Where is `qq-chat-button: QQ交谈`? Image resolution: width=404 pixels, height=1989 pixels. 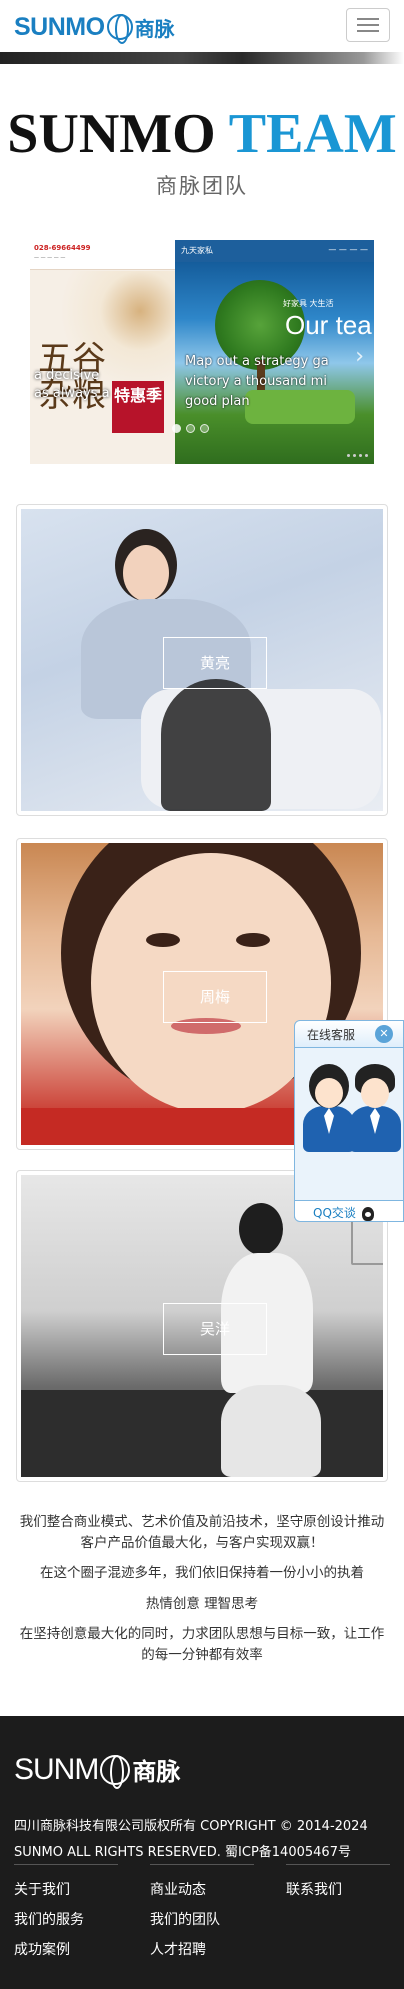 qq-chat-button: QQ交谈 is located at coordinates (349, 1211).